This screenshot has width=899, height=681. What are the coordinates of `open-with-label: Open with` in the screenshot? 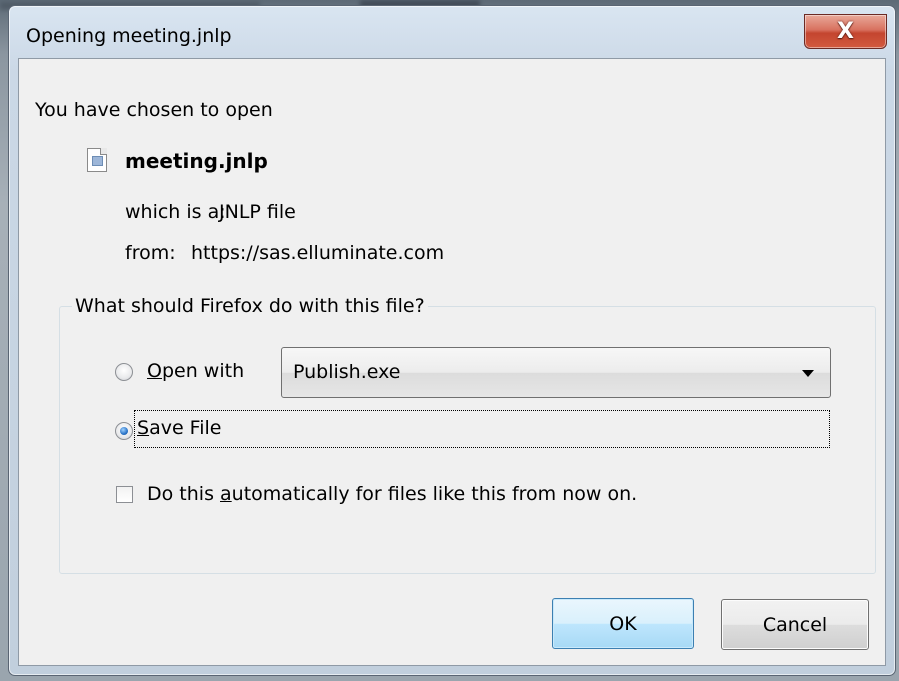 It's located at (195, 371).